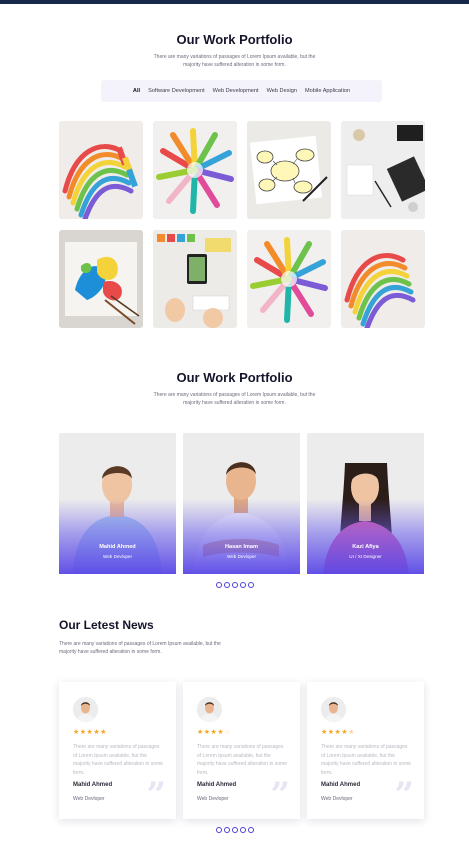  I want to click on team-member-card: Kazi Afiya UI / XI Designer, so click(365, 503).